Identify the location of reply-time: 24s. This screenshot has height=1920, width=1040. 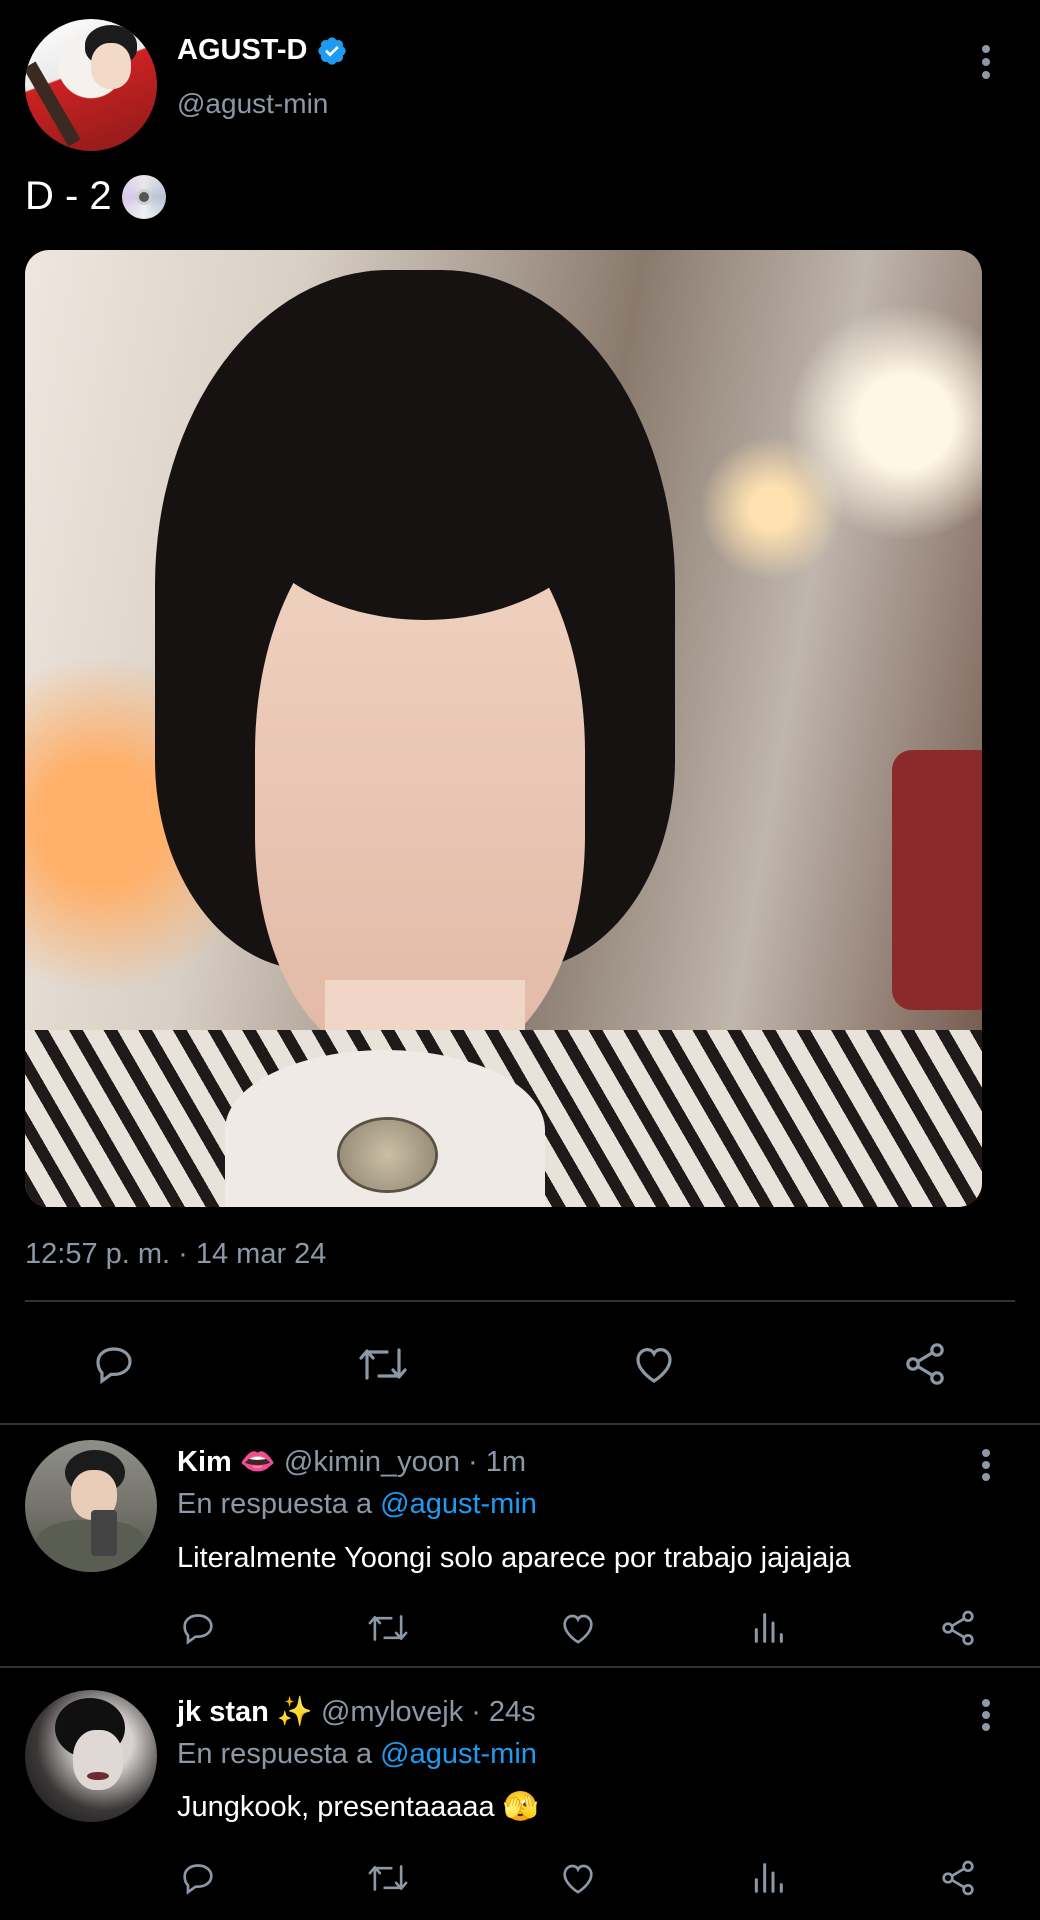
(512, 1712).